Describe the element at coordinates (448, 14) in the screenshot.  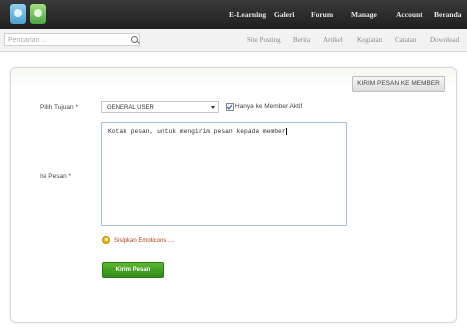
I see `nav-beranda: Beranda` at that location.